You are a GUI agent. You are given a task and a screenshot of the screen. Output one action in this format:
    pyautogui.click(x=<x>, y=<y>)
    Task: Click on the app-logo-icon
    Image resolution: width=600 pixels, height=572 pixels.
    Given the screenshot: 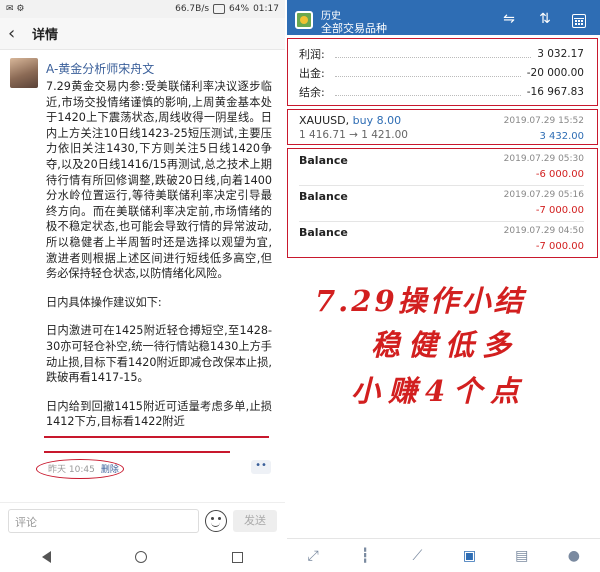 What is the action you would take?
    pyautogui.click(x=304, y=20)
    